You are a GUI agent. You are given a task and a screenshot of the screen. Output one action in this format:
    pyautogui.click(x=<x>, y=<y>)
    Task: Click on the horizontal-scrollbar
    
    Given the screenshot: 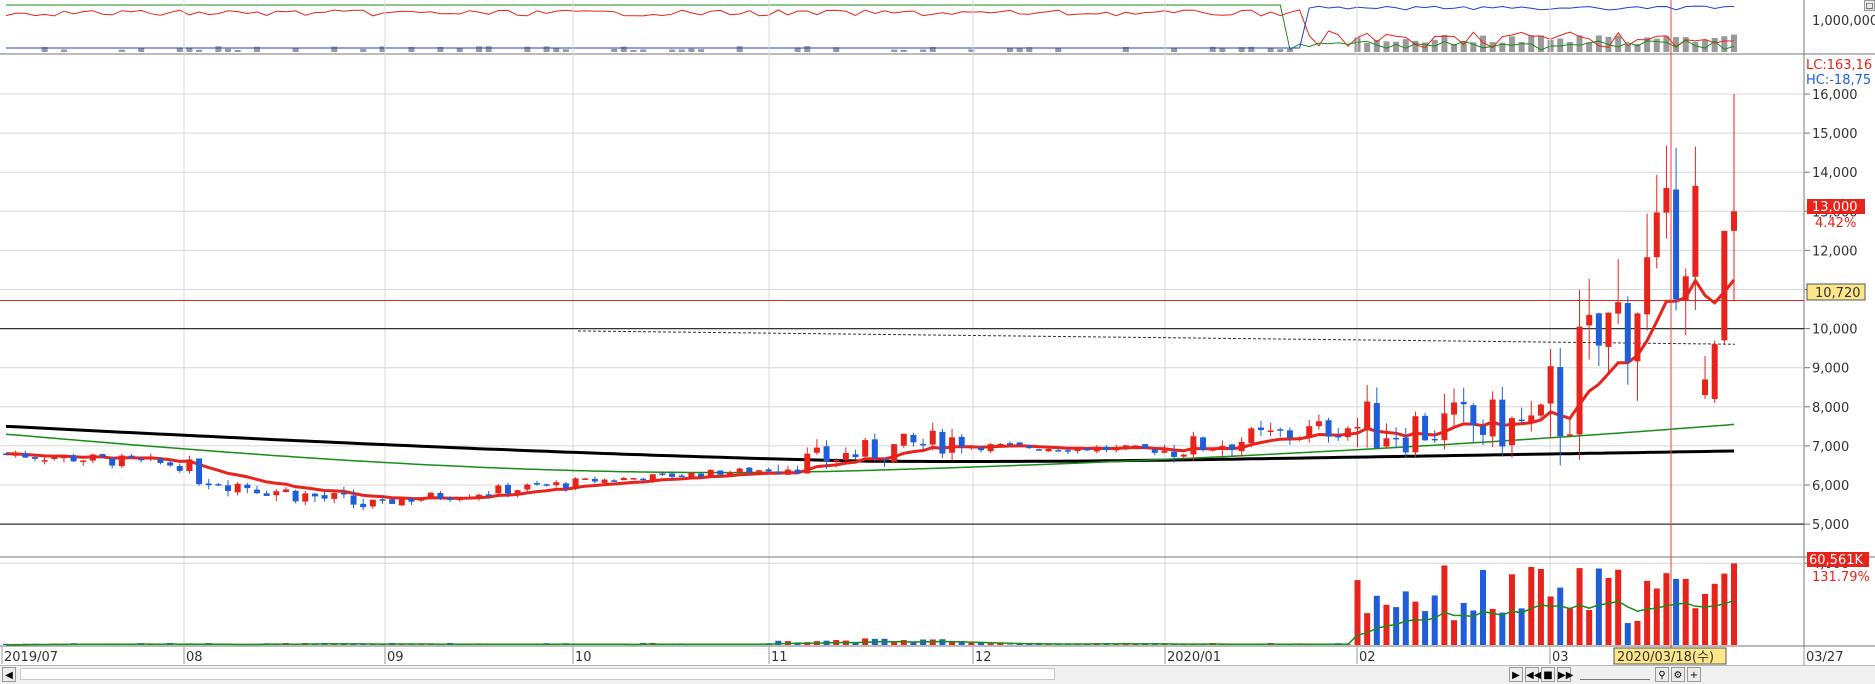 What is the action you would take?
    pyautogui.click(x=537, y=674)
    